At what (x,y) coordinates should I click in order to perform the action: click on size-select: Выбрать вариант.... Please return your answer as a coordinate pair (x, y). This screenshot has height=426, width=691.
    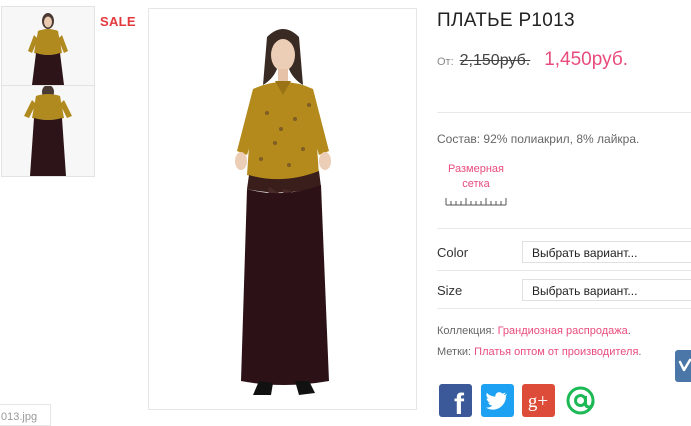
    Looking at the image, I should click on (606, 290).